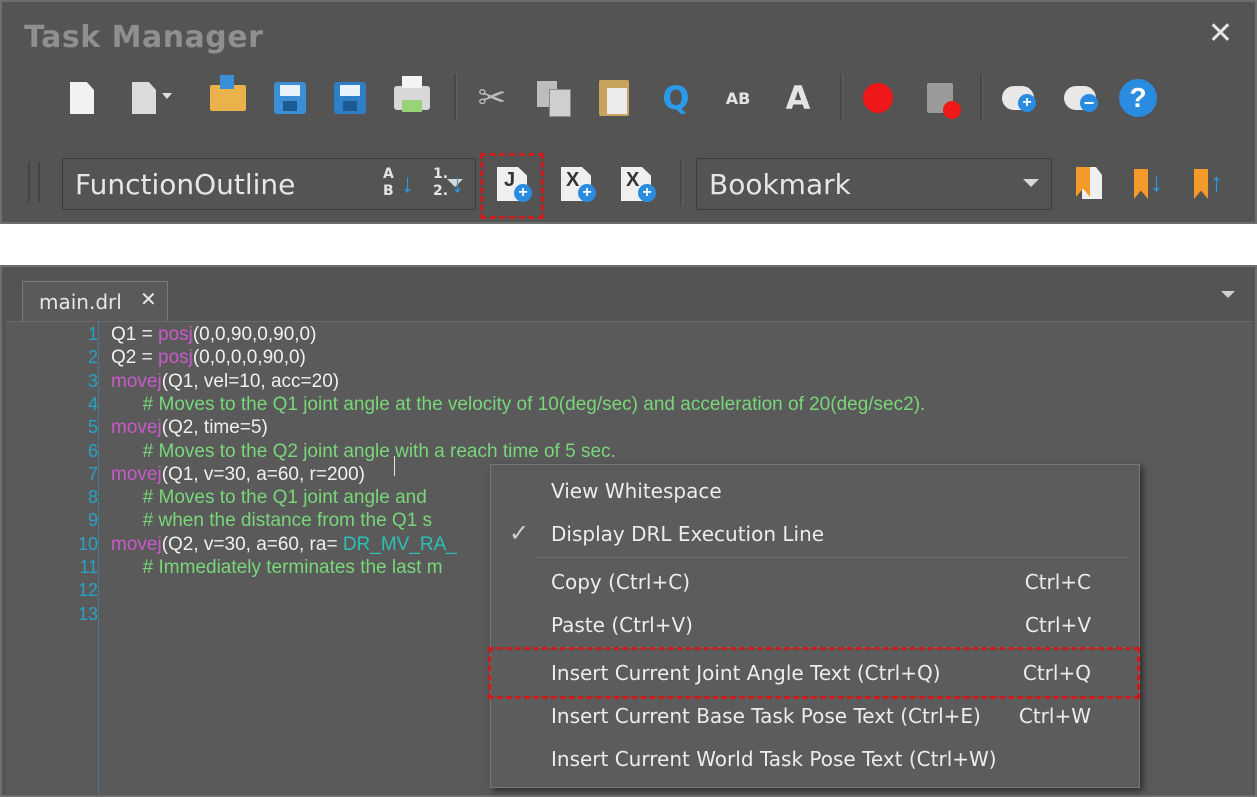 The image size is (1257, 797). Describe the element at coordinates (394, 466) in the screenshot. I see `text-cursor` at that location.